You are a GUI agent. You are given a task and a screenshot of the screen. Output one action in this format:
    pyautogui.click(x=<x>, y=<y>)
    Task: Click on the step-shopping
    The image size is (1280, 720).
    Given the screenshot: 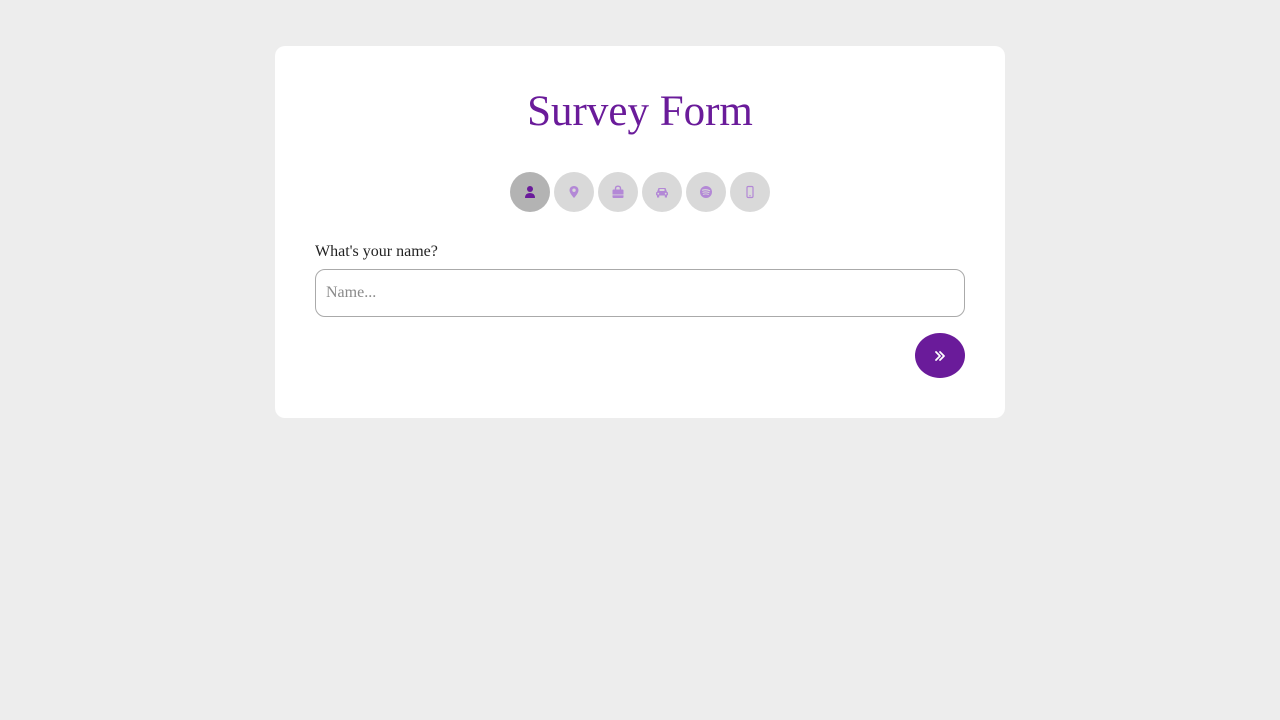 What is the action you would take?
    pyautogui.click(x=618, y=192)
    